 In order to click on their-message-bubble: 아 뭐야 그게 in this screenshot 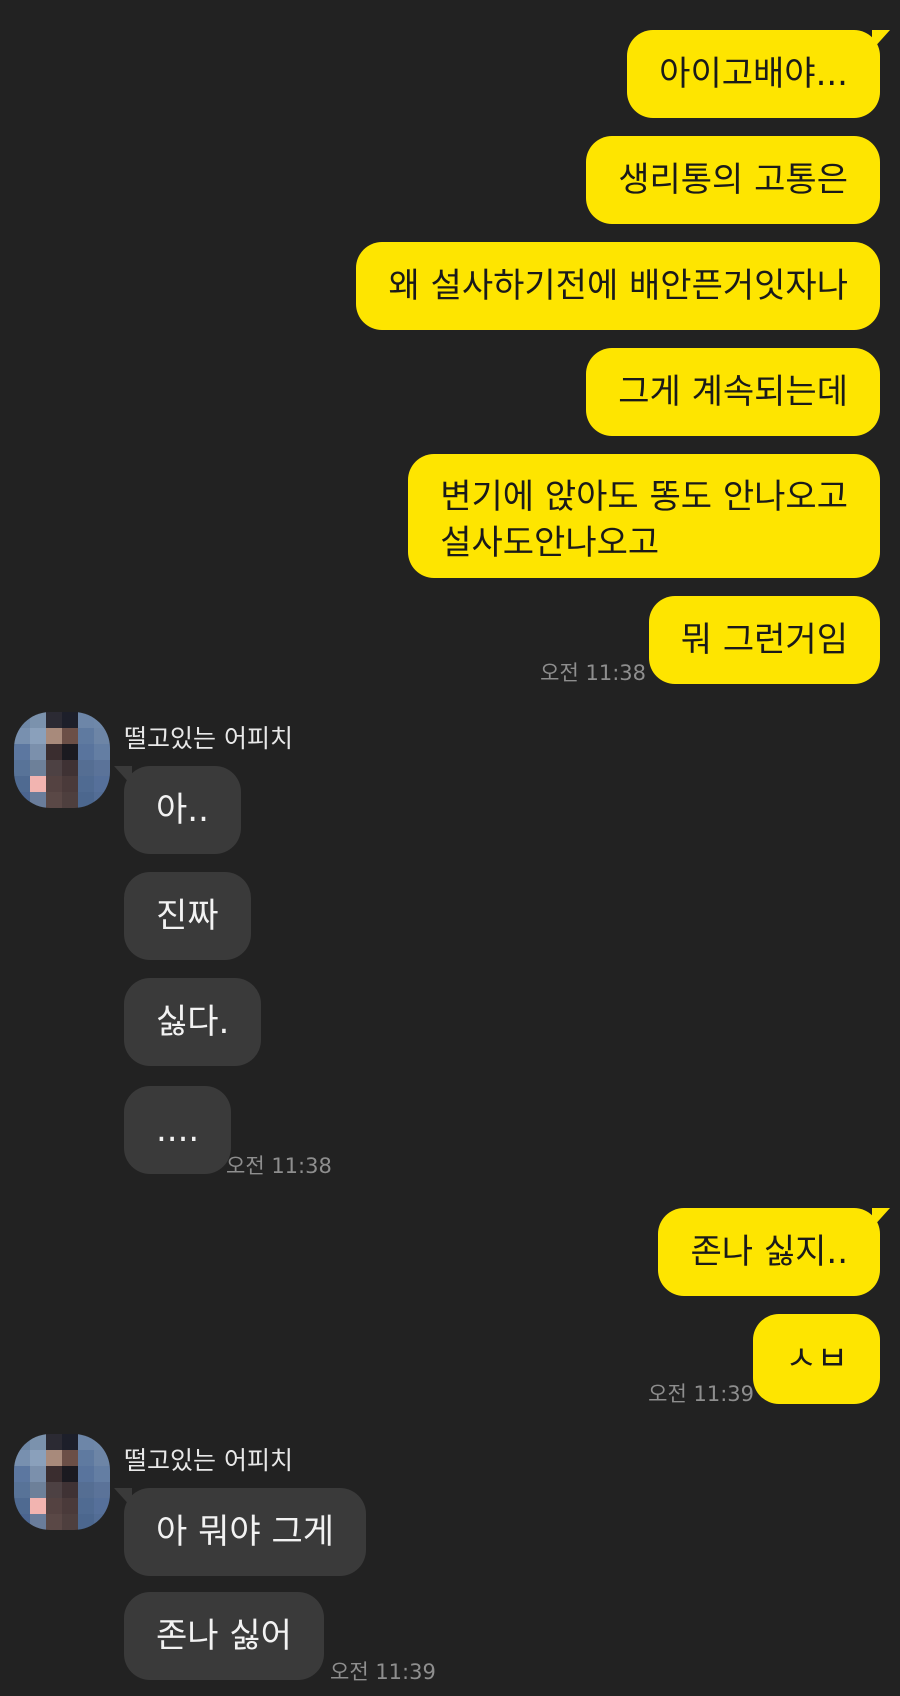, I will do `click(240, 1532)`.